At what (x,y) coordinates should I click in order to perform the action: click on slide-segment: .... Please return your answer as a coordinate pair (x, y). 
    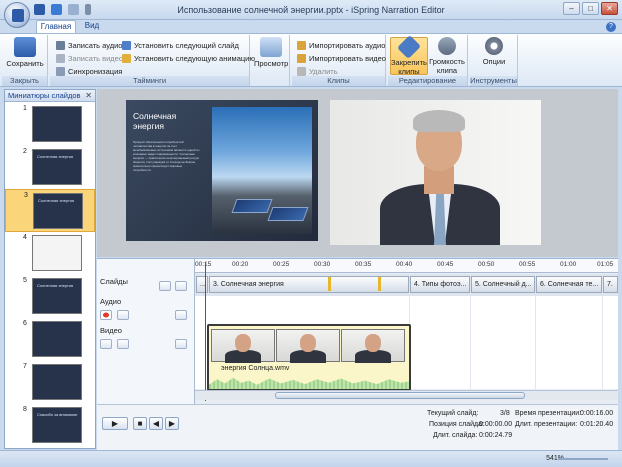
    Looking at the image, I should click on (202, 284).